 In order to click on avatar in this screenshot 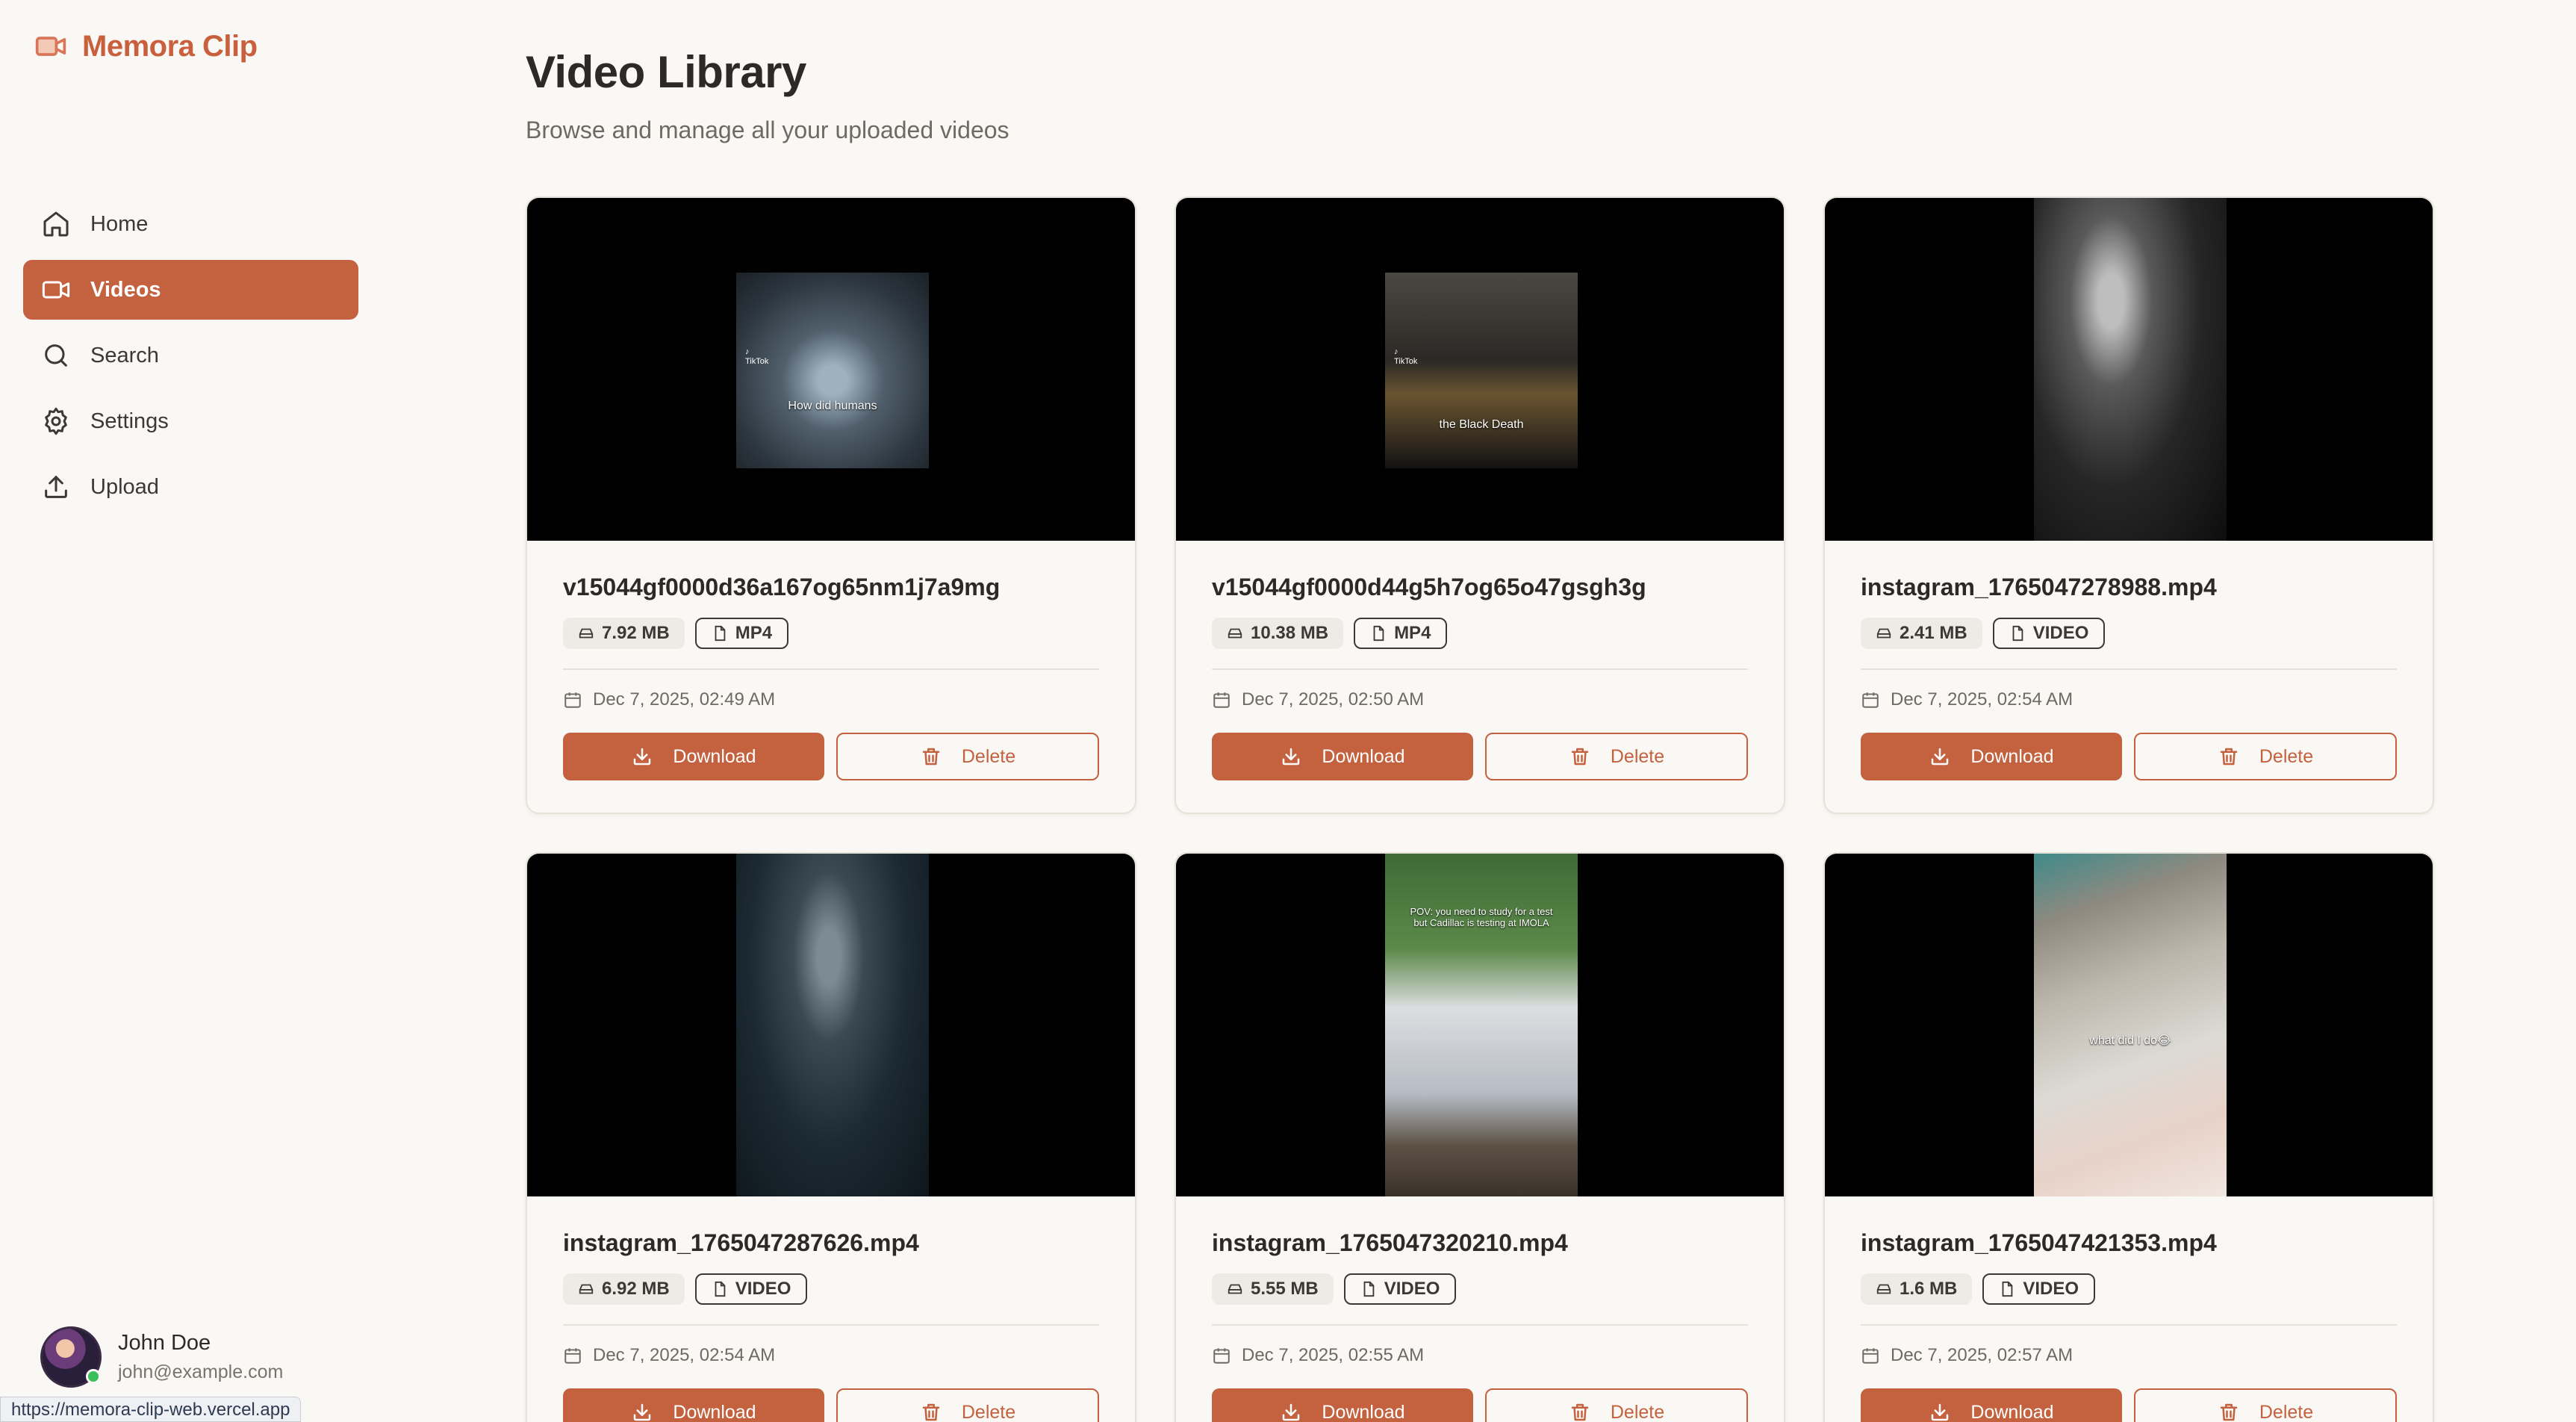, I will do `click(71, 1357)`.